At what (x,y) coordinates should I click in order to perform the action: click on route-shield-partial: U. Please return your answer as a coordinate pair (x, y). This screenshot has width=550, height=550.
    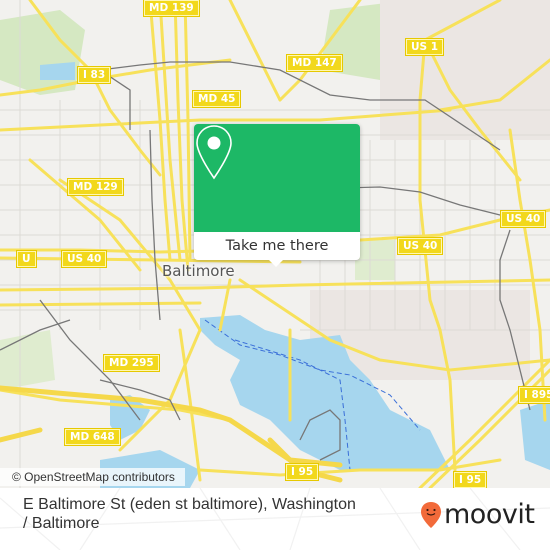
    Looking at the image, I should click on (26, 259).